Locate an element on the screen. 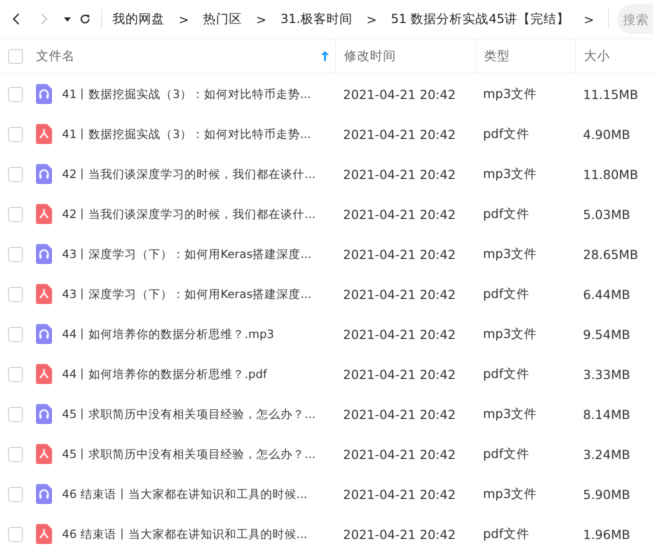 The image size is (653, 553). column-header: 大小 is located at coordinates (597, 56).